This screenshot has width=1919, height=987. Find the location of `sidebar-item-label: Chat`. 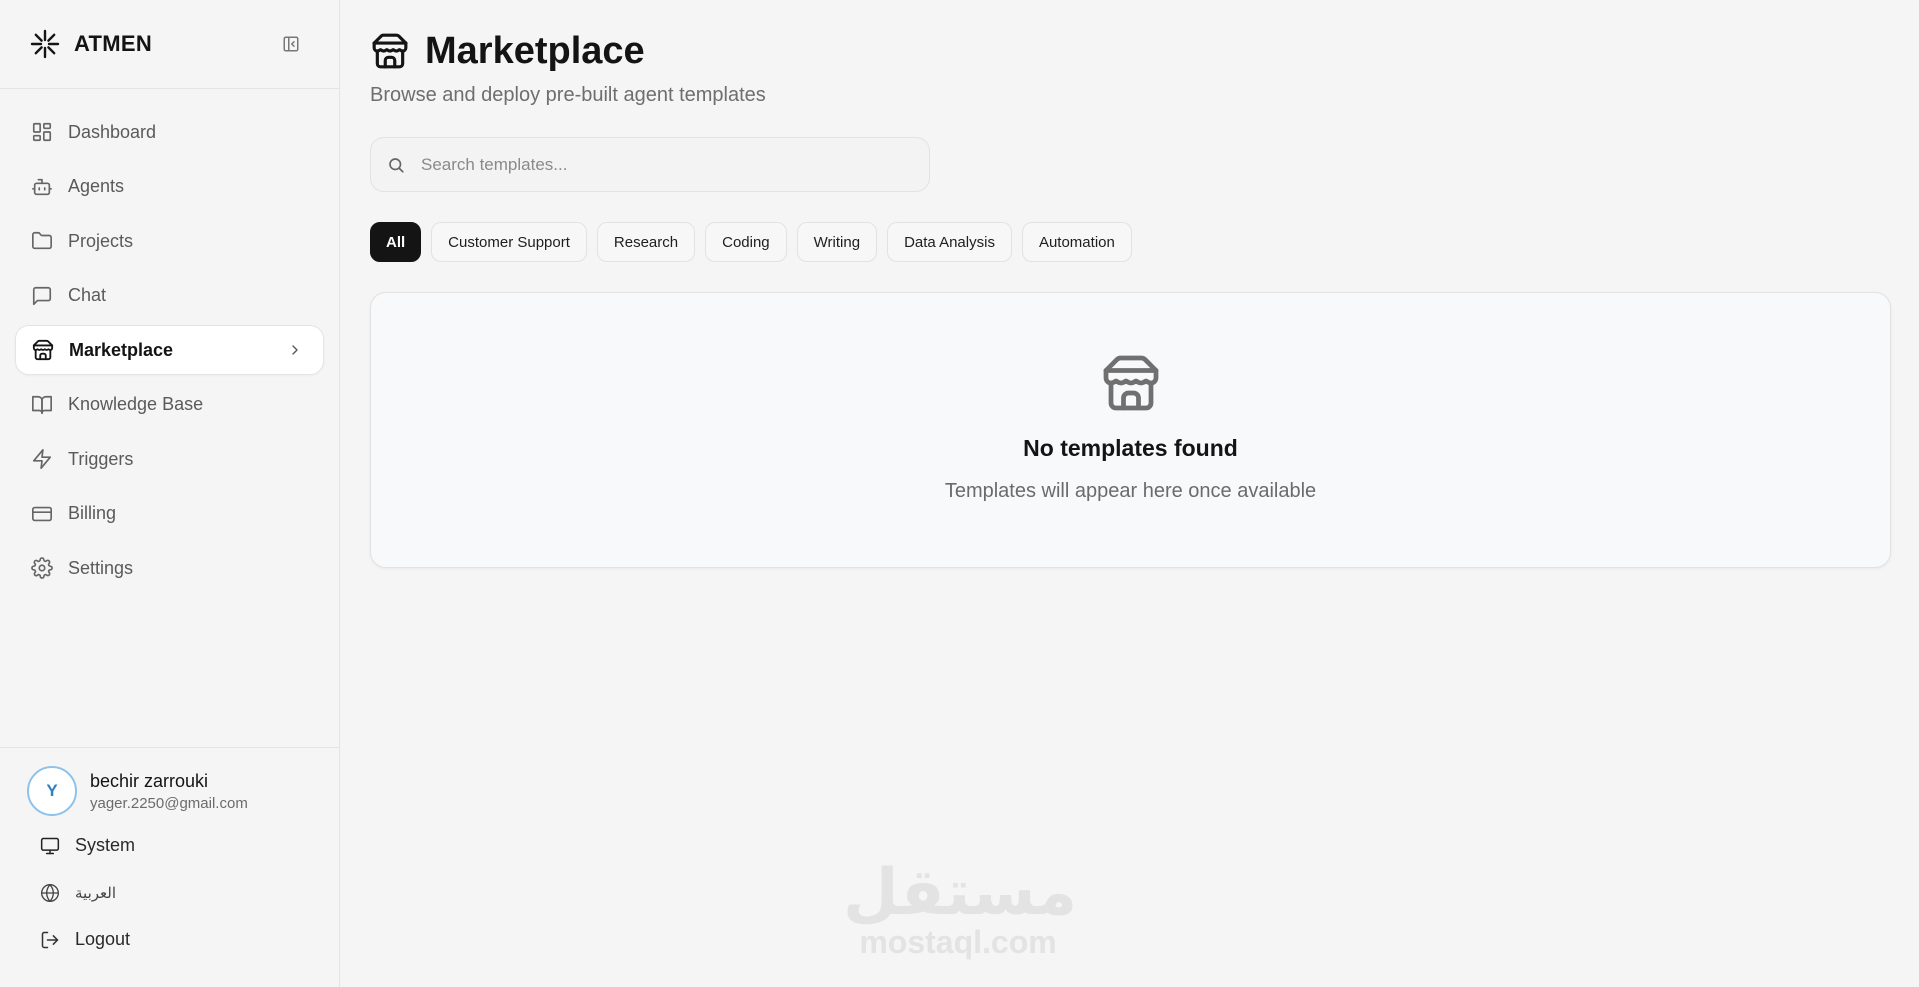

sidebar-item-label: Chat is located at coordinates (87, 295).